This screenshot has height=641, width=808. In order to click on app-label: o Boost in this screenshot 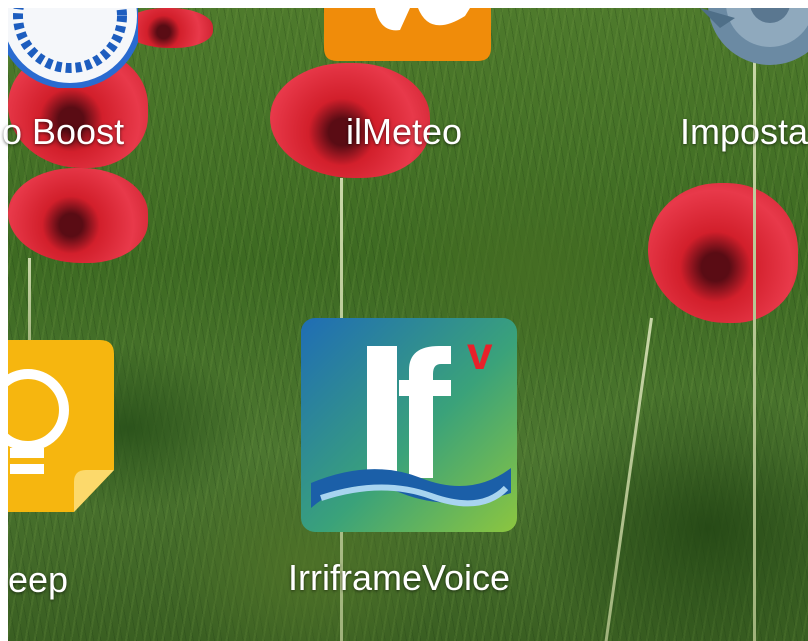, I will do `click(63, 131)`.